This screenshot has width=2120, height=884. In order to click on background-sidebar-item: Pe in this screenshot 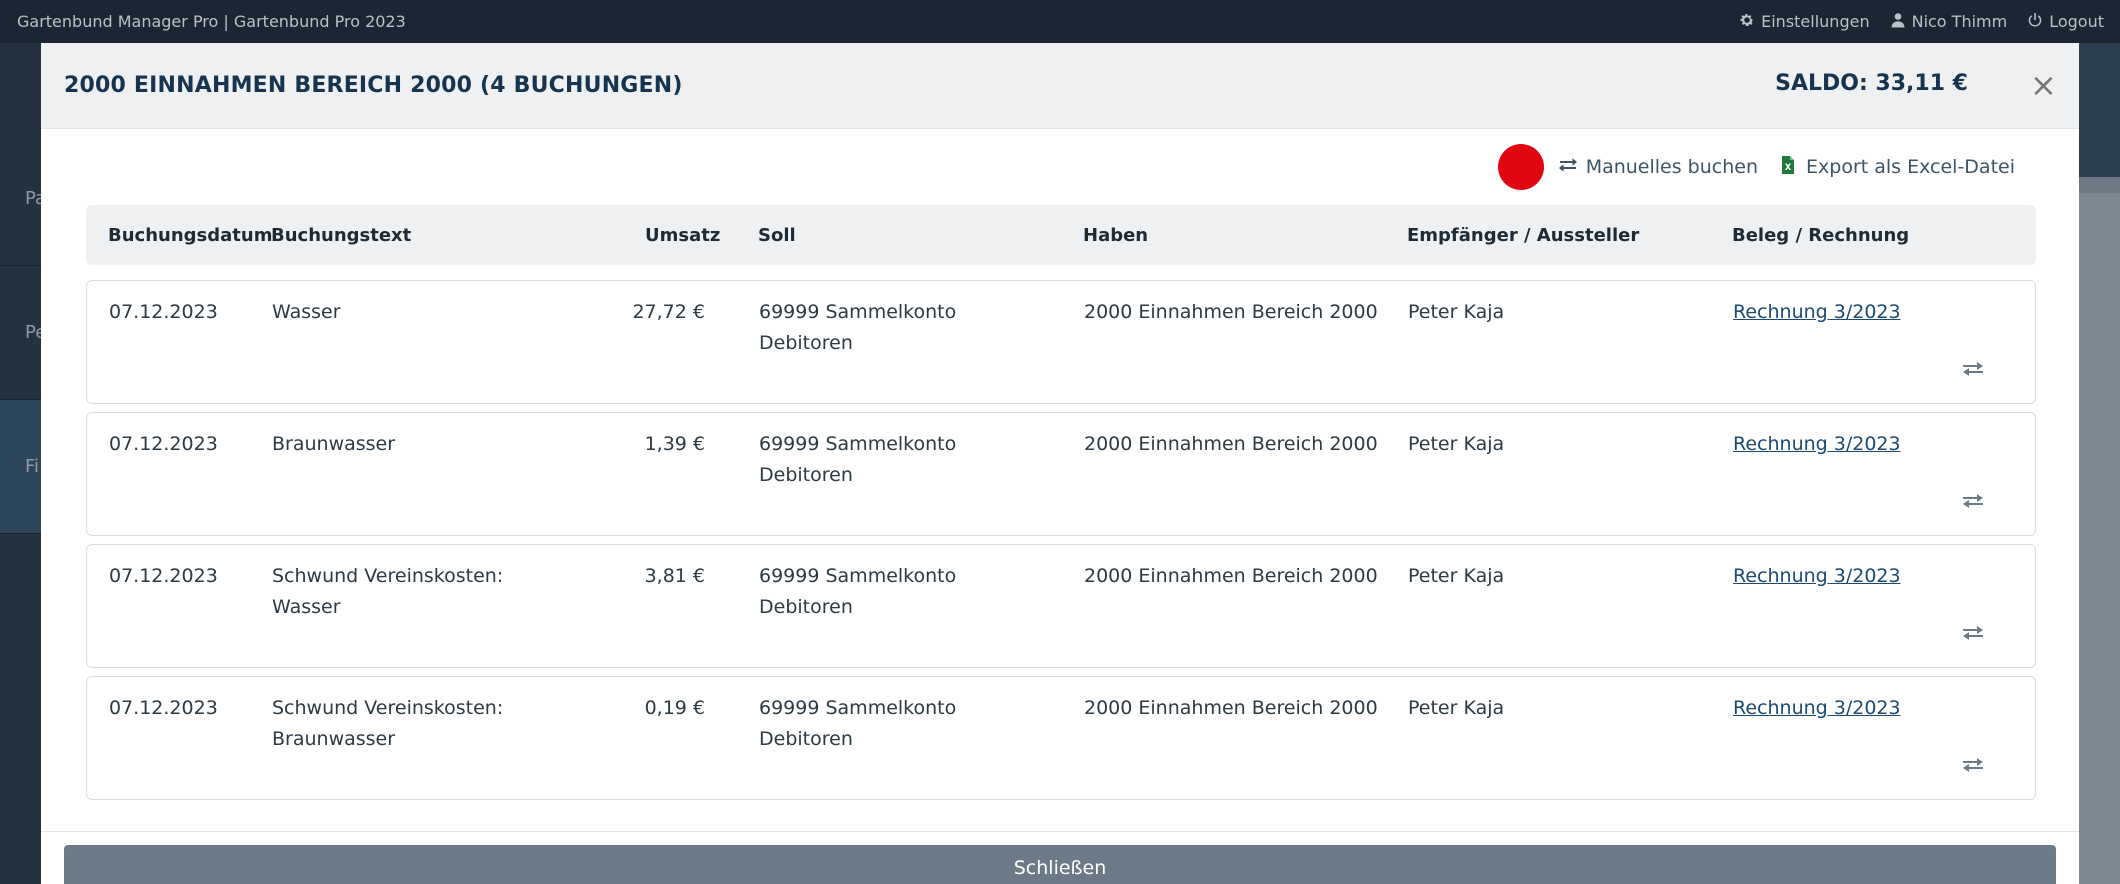, I will do `click(23, 333)`.